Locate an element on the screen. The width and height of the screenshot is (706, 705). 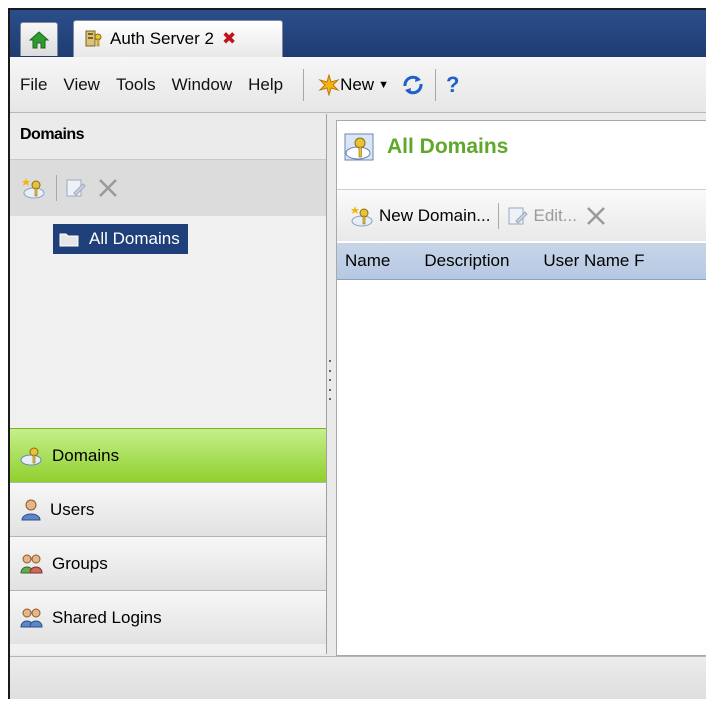
shared-logins-icon is located at coordinates (32, 618).